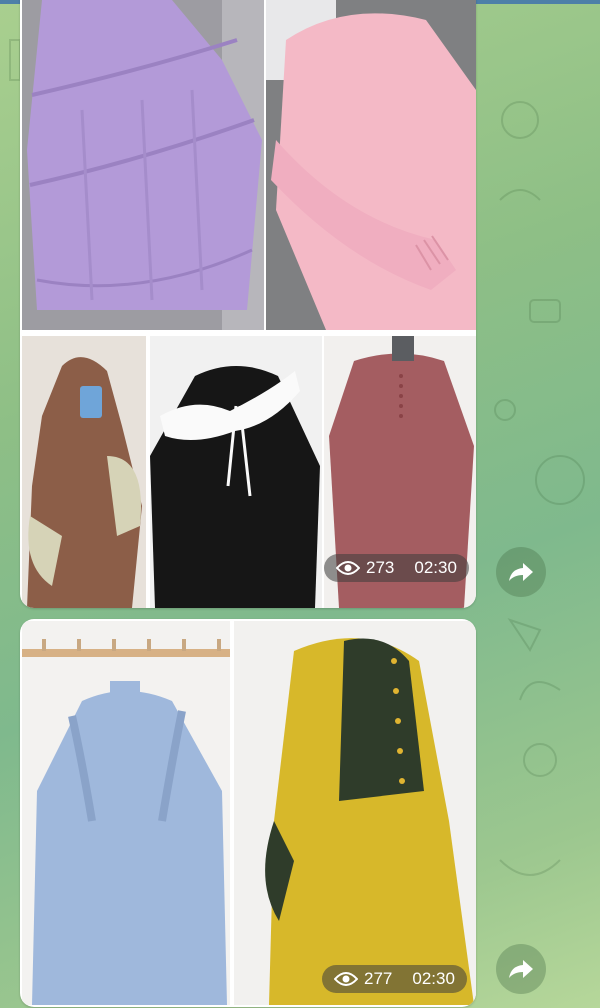  Describe the element at coordinates (143, 165) in the screenshot. I see `photo-lavender-dress` at that location.